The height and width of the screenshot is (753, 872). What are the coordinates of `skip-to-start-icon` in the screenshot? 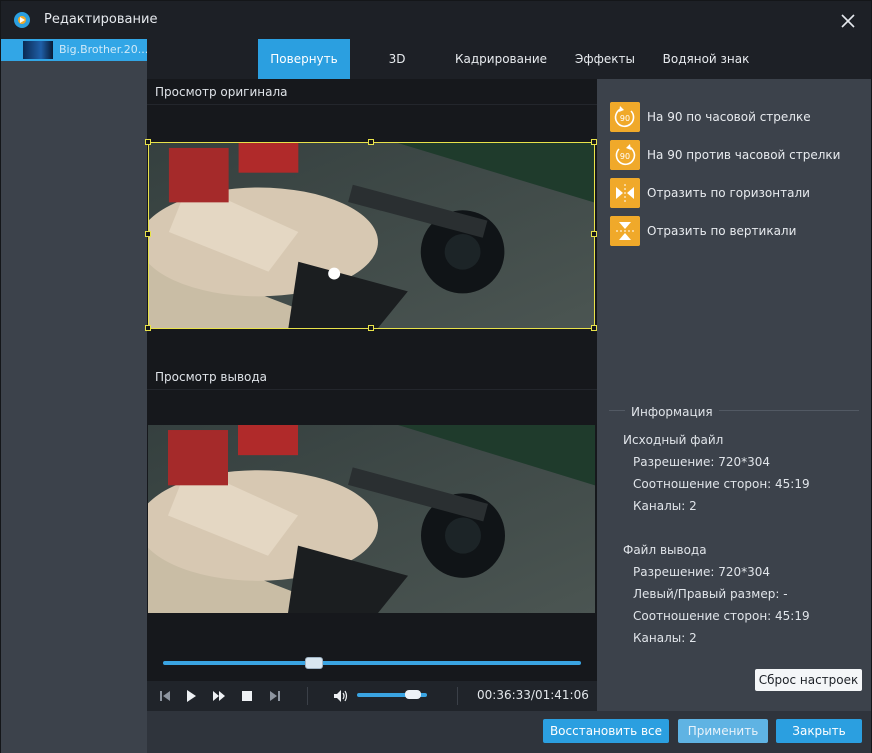 It's located at (165, 696).